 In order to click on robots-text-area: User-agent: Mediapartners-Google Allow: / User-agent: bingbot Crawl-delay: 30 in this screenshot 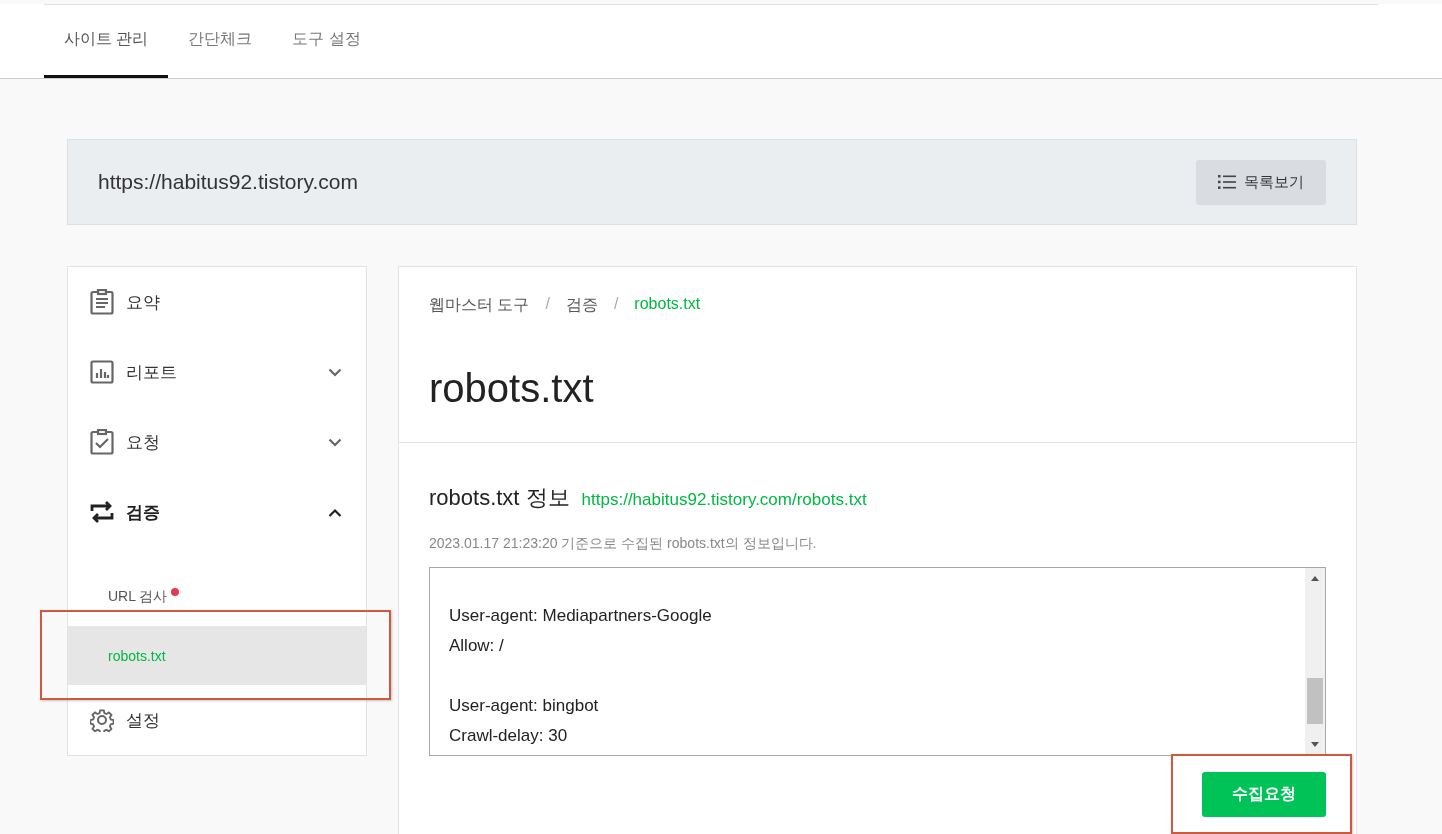, I will do `click(877, 661)`.